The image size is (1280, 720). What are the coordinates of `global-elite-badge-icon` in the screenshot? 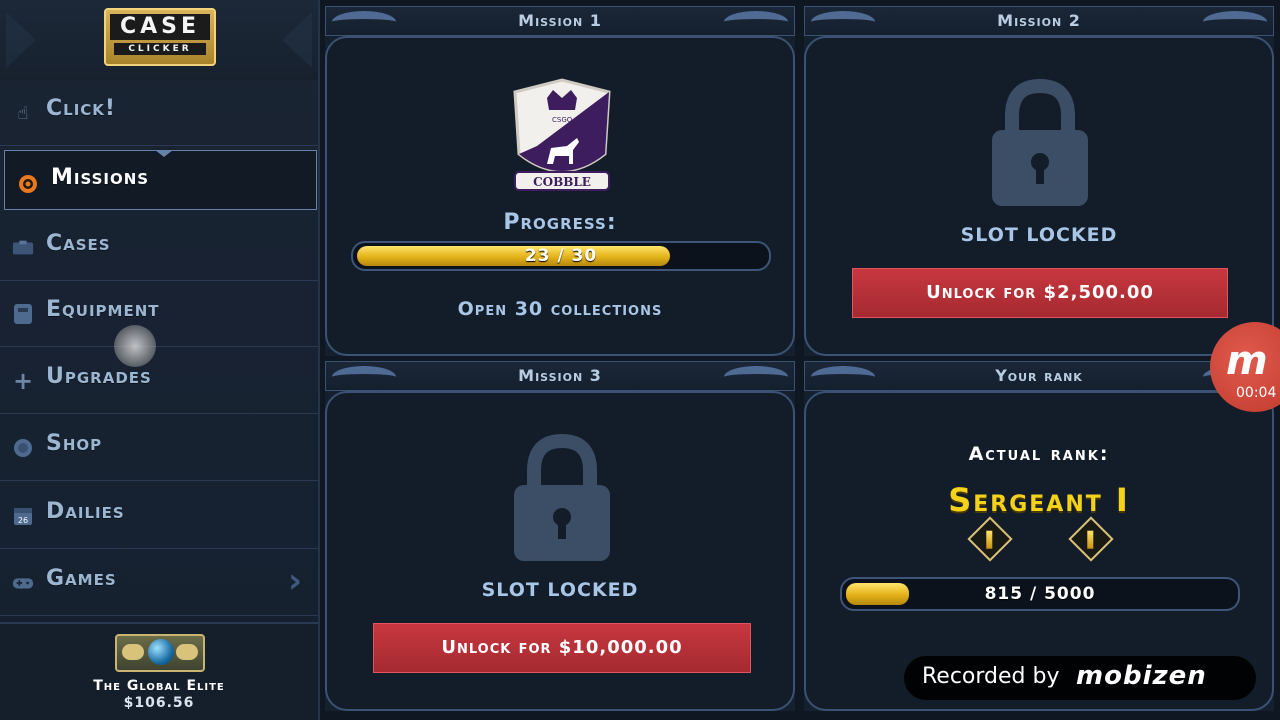 It's located at (160, 653).